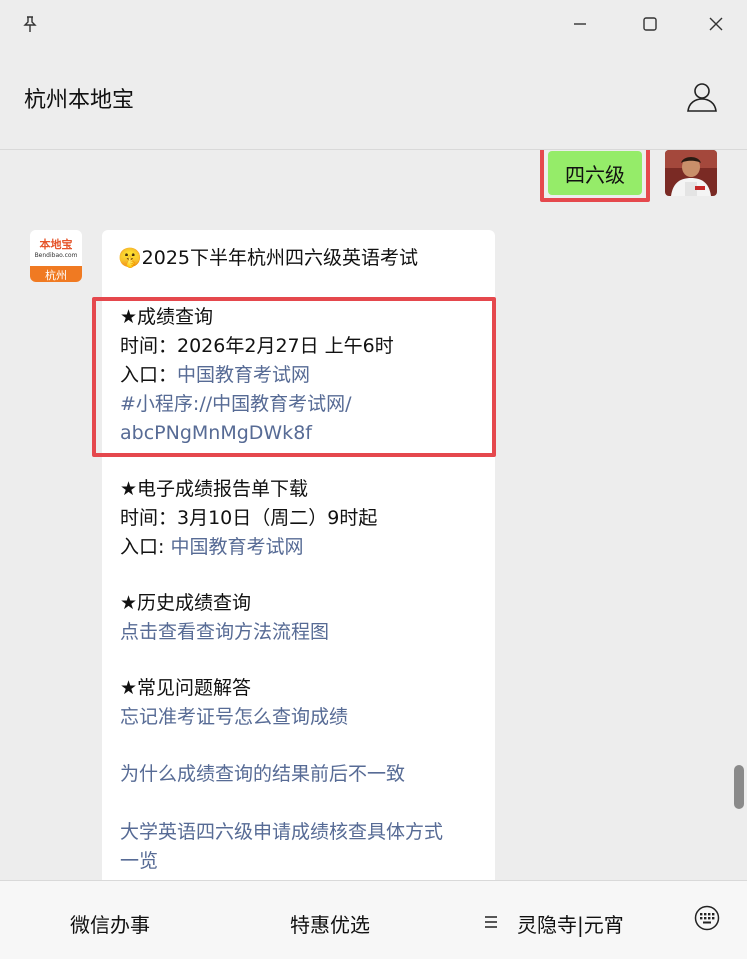 The height and width of the screenshot is (959, 747). I want to click on report-download-entry: 入口: 中国教育考试网, so click(211, 547).